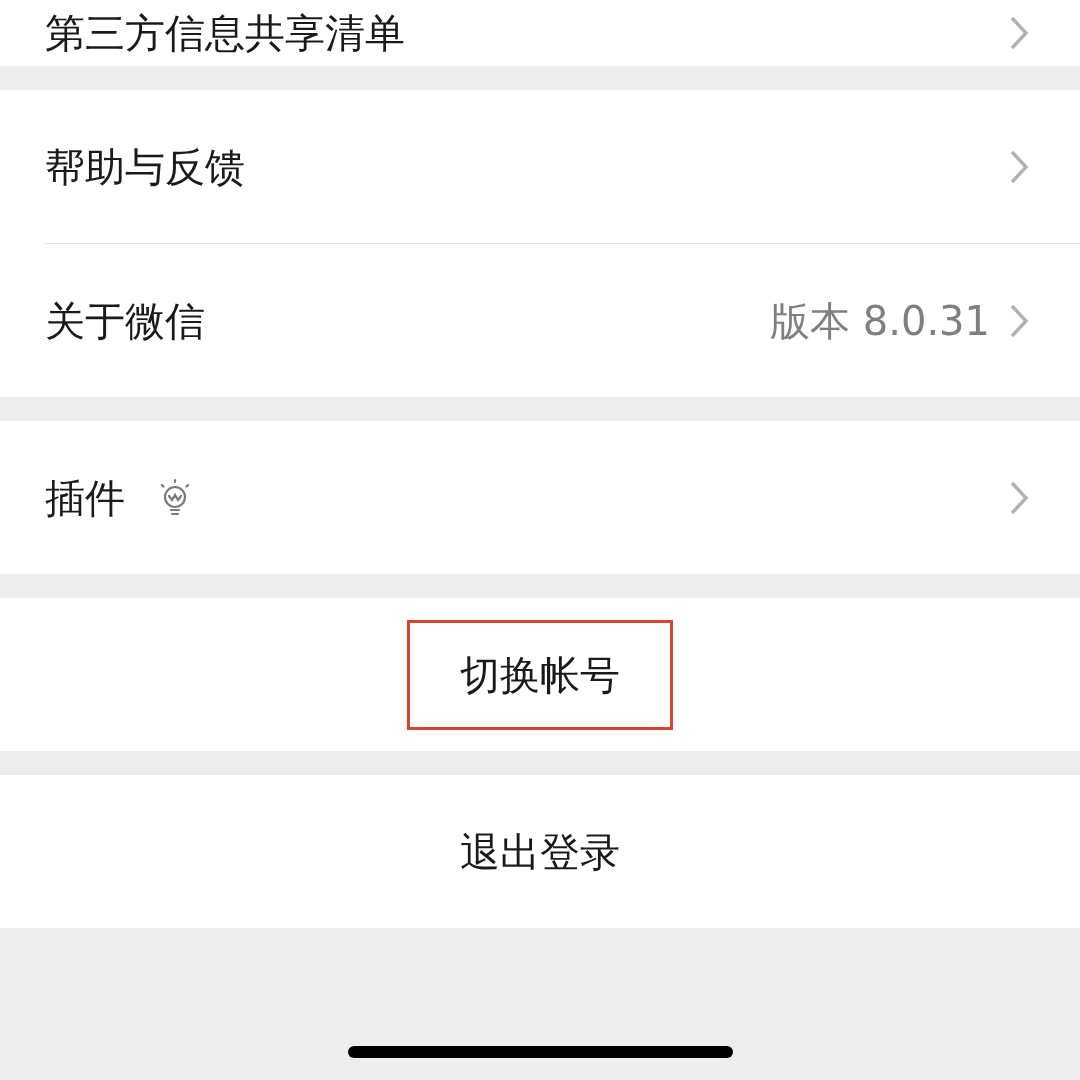 This screenshot has width=1080, height=1080. What do you see at coordinates (540, 1052) in the screenshot?
I see `home-indicator` at bounding box center [540, 1052].